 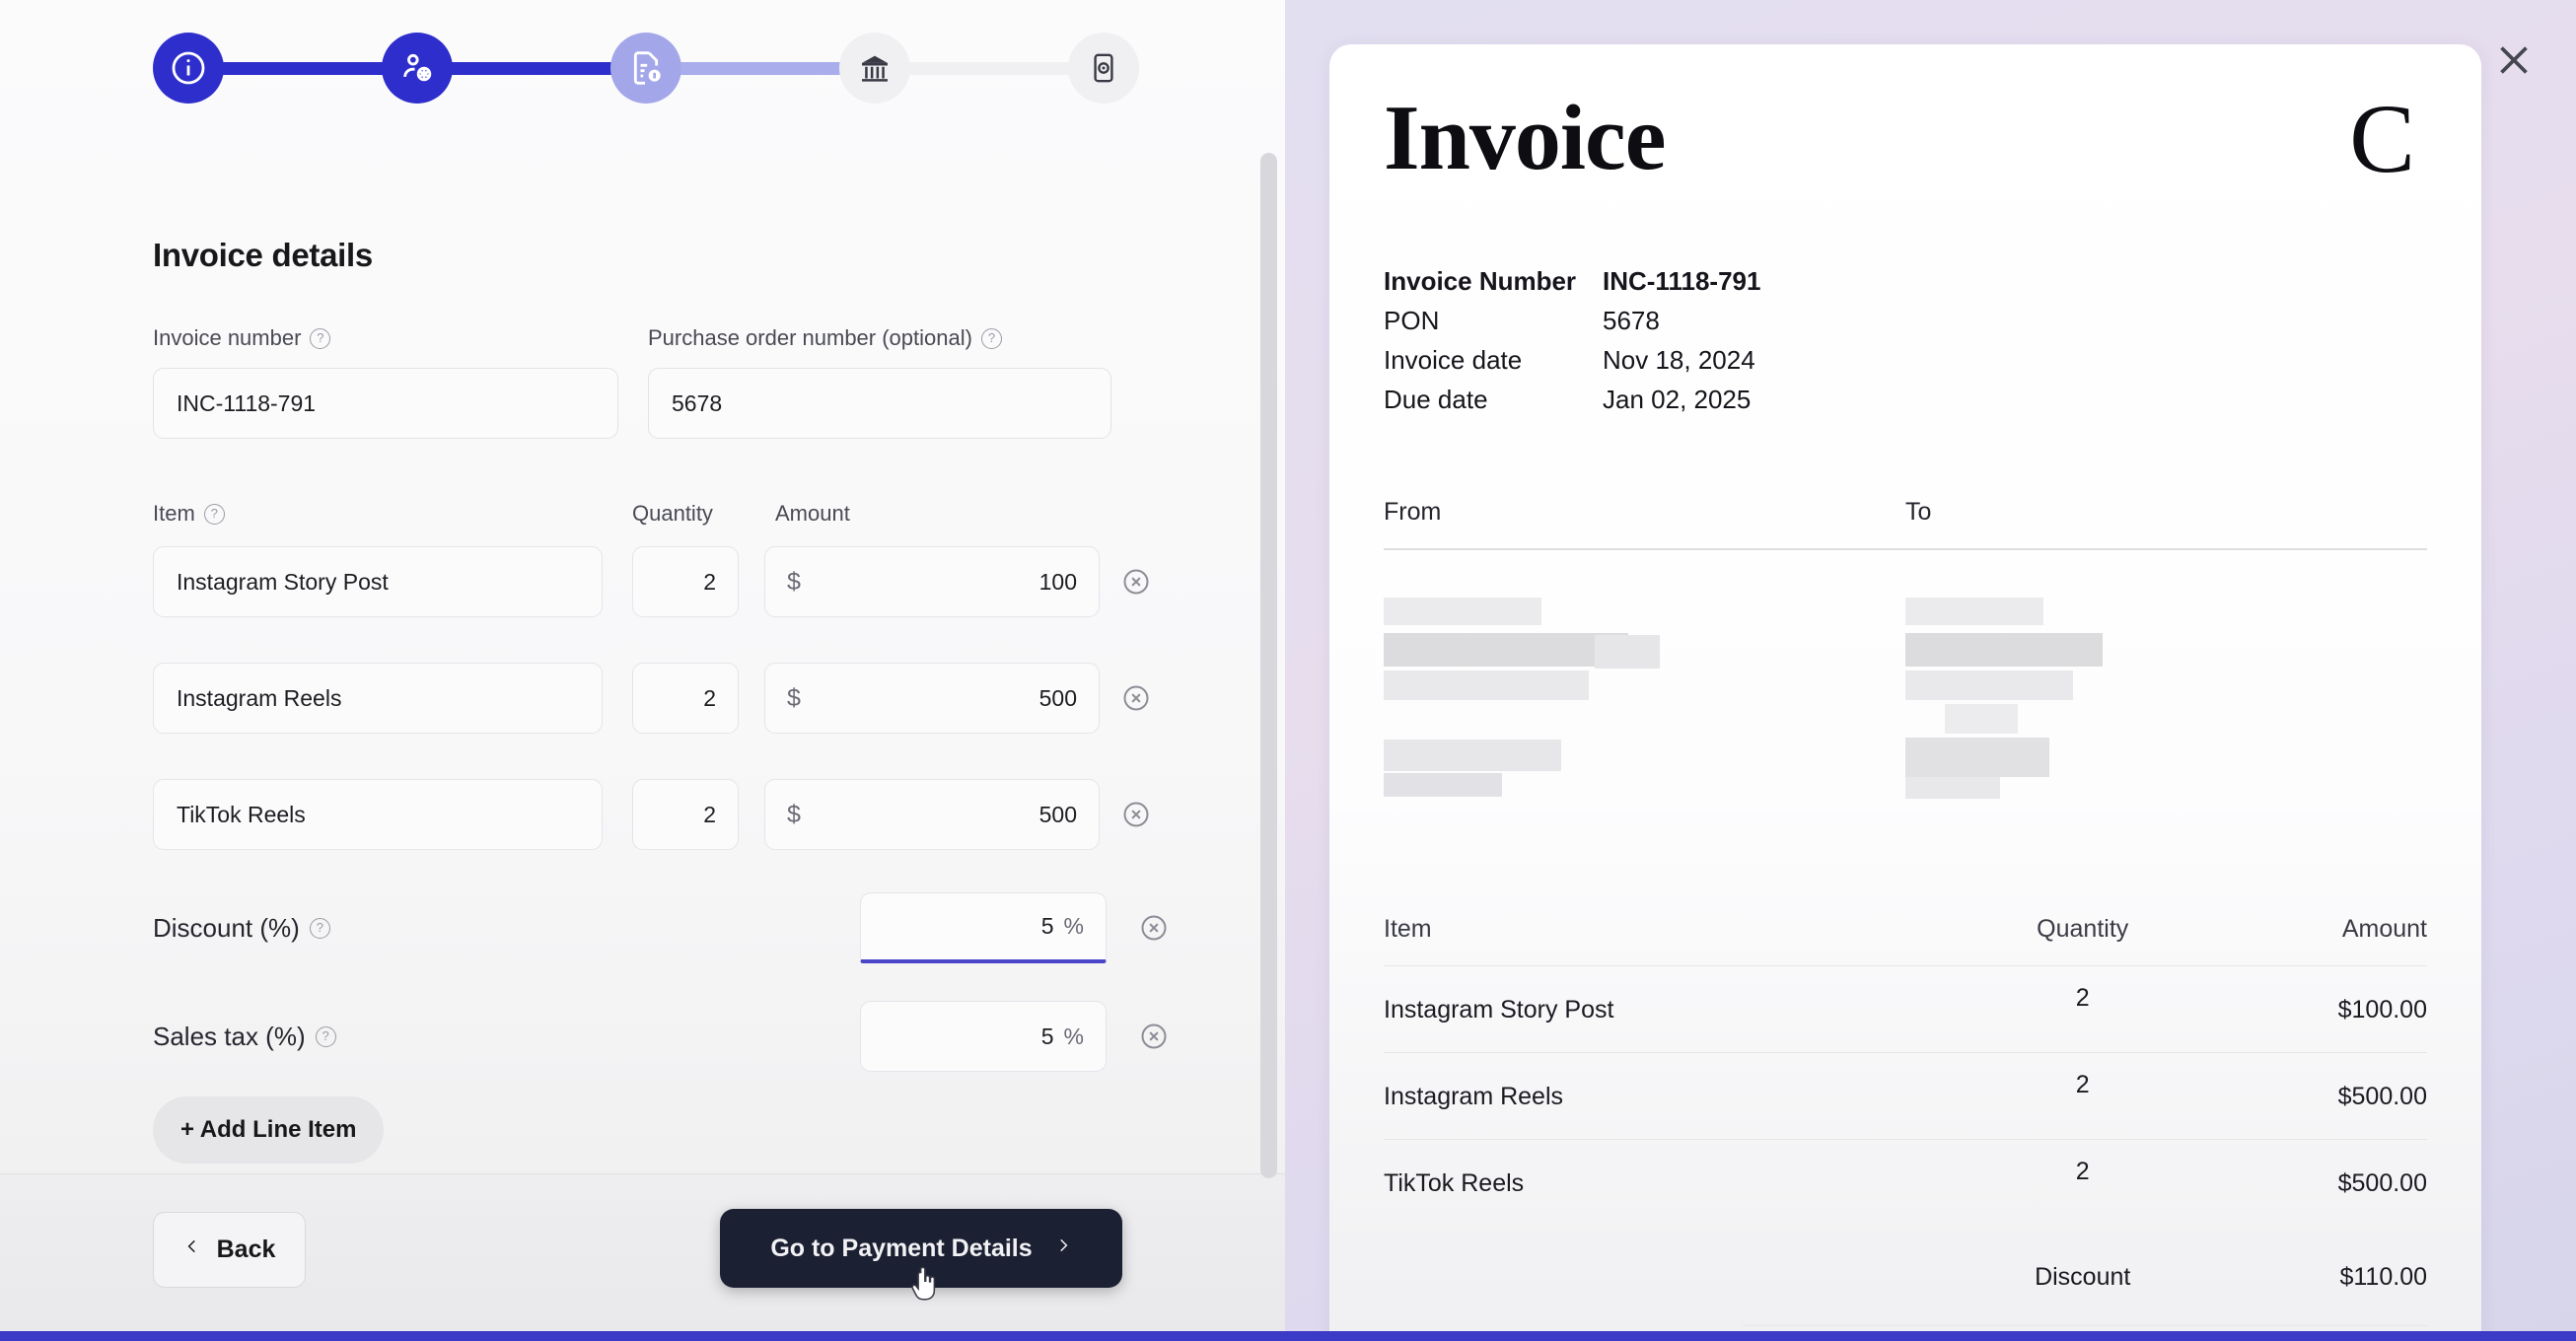 I want to click on line-item-amount-input: $ 100, so click(x=932, y=582).